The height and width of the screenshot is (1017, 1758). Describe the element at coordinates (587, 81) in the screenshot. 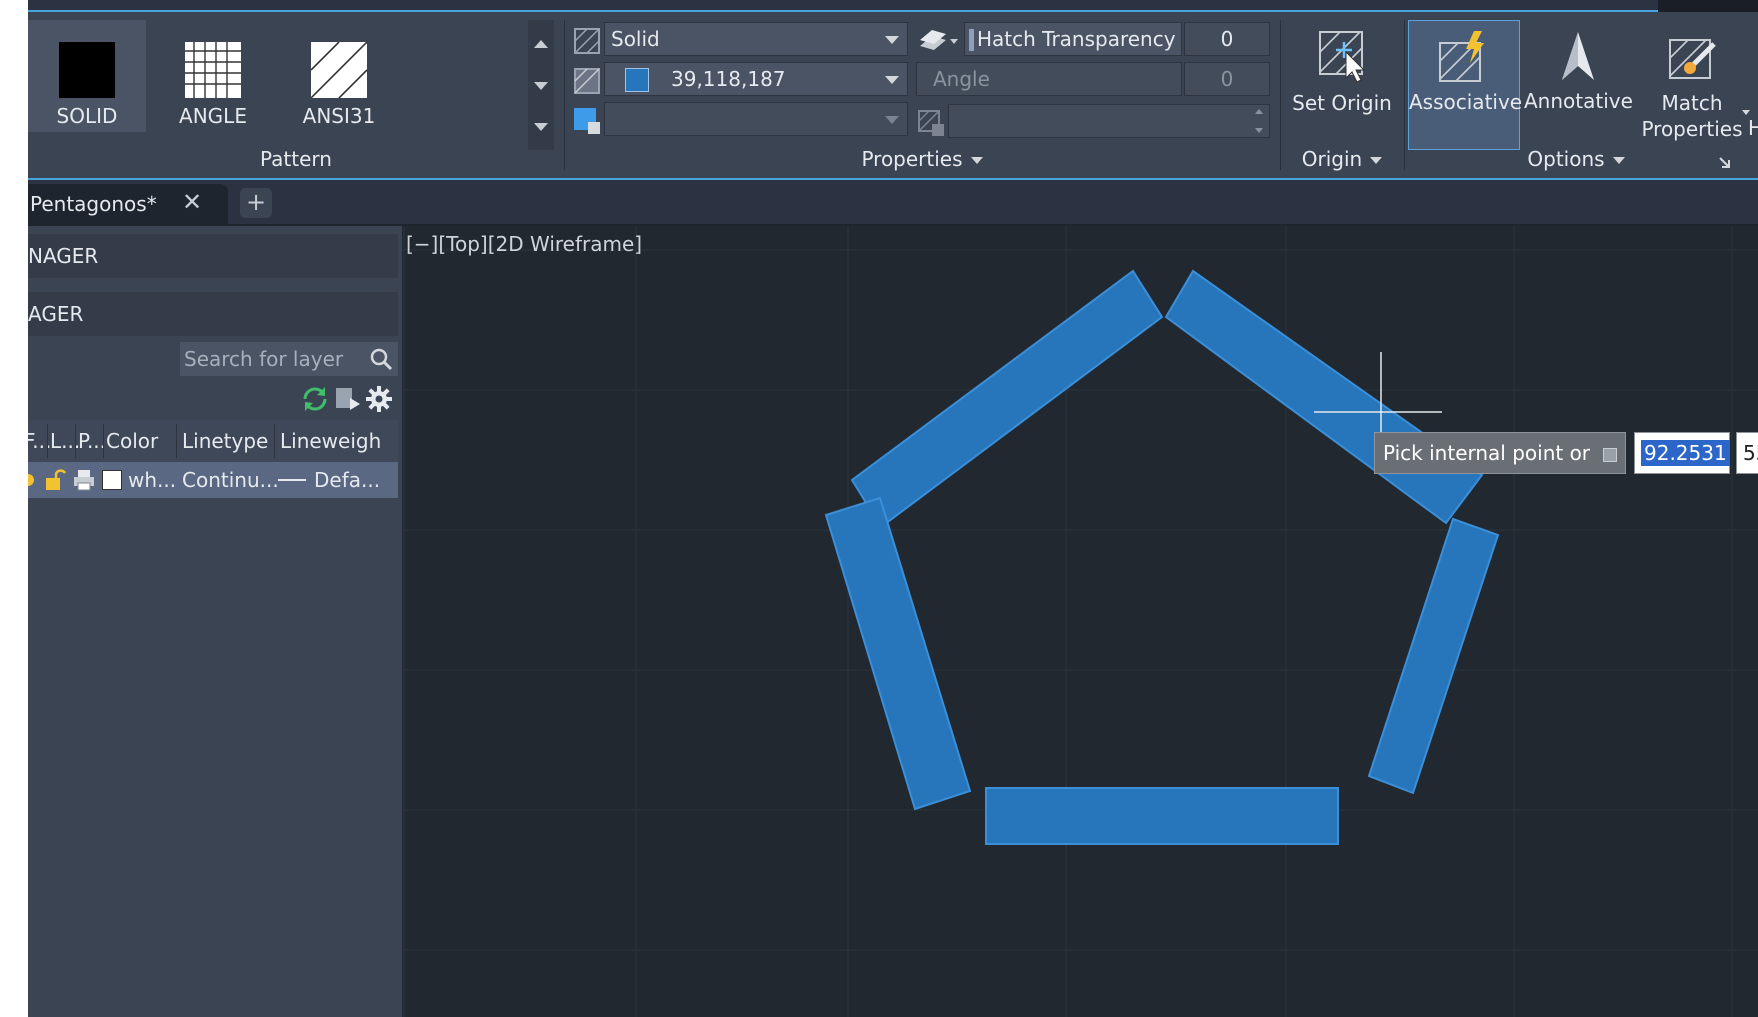

I see `hatch-color-icon` at that location.